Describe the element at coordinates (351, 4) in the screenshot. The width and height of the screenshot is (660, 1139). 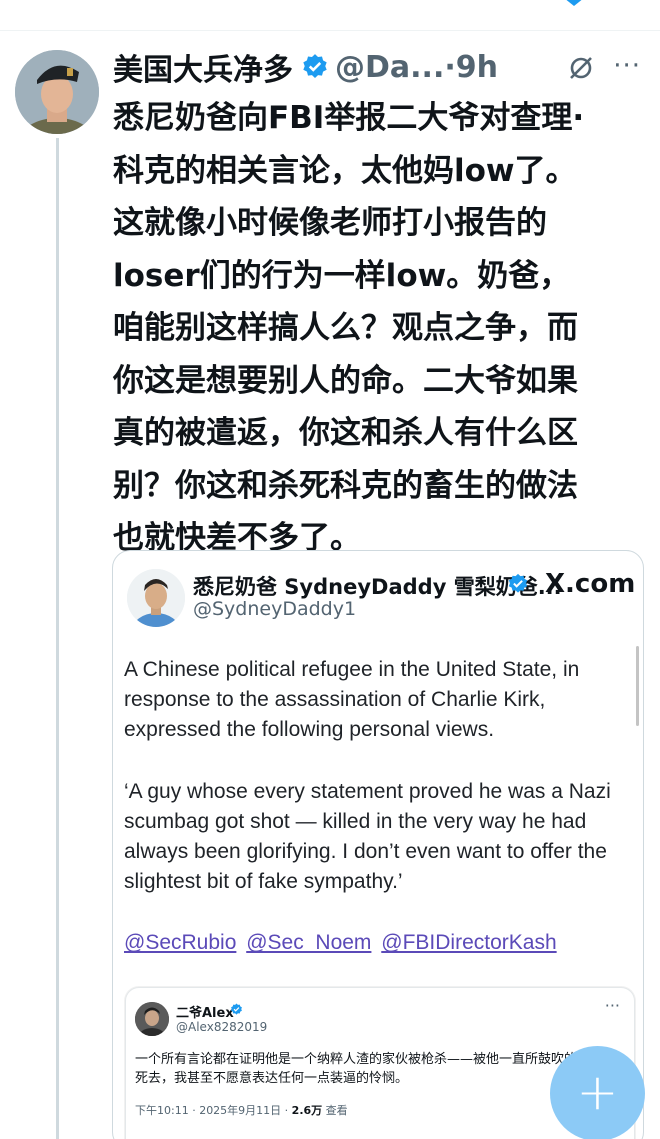
I see `like-icon` at that location.